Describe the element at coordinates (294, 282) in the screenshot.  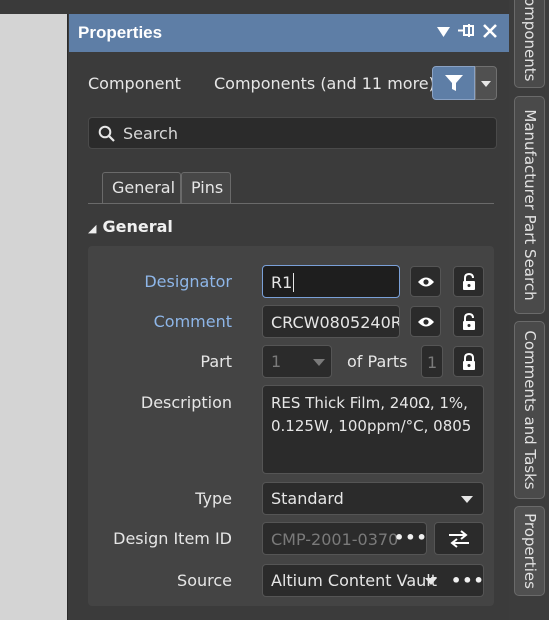
I see `text-cursor` at that location.